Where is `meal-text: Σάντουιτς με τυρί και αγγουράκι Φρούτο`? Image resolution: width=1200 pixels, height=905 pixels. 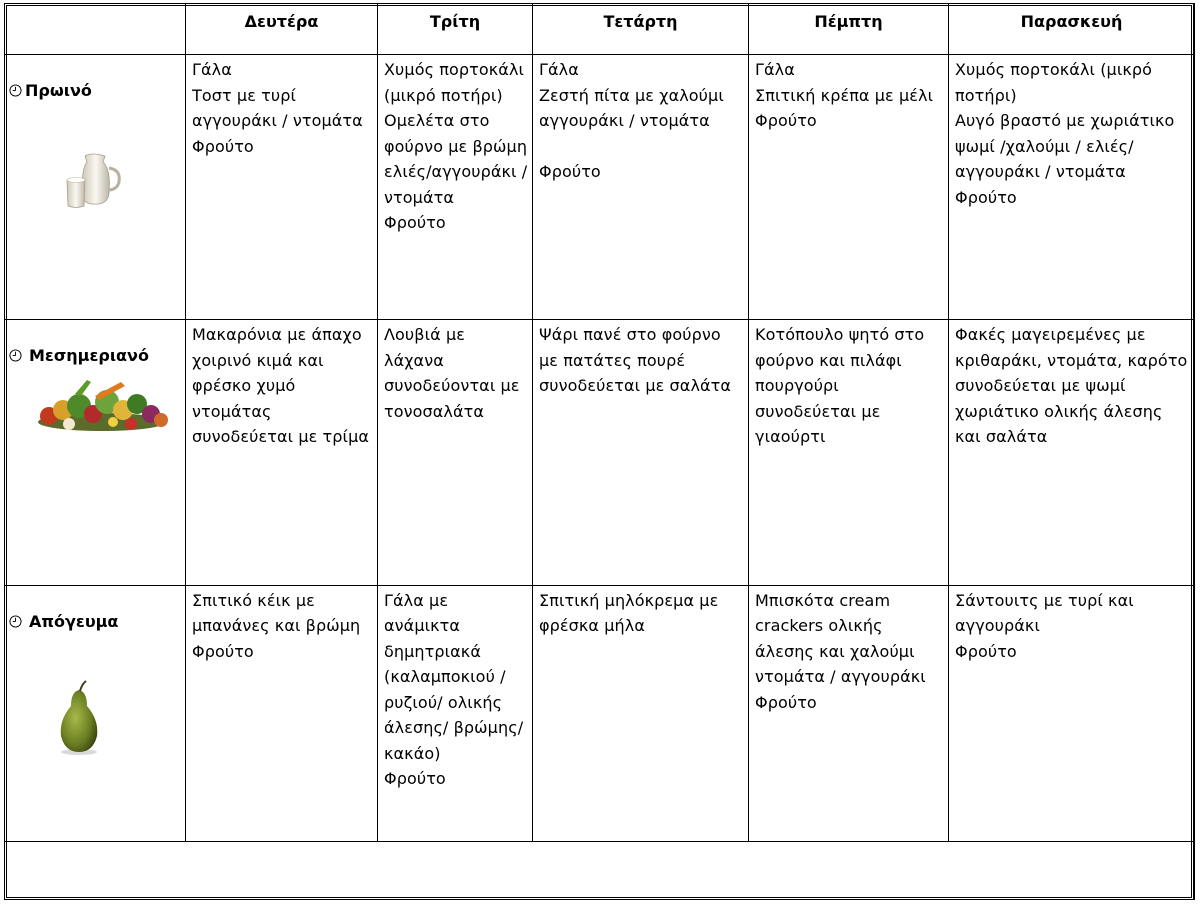 meal-text: Σάντουιτς με τυρί και αγγουράκι Φρούτο is located at coordinates (1044, 625).